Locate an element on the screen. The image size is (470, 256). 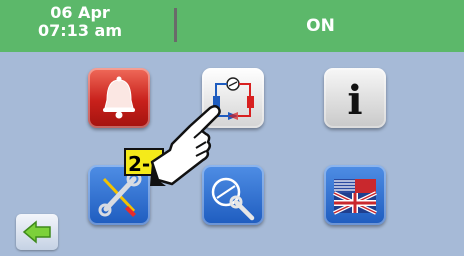
time-text: 07:13 am is located at coordinates (80, 30).